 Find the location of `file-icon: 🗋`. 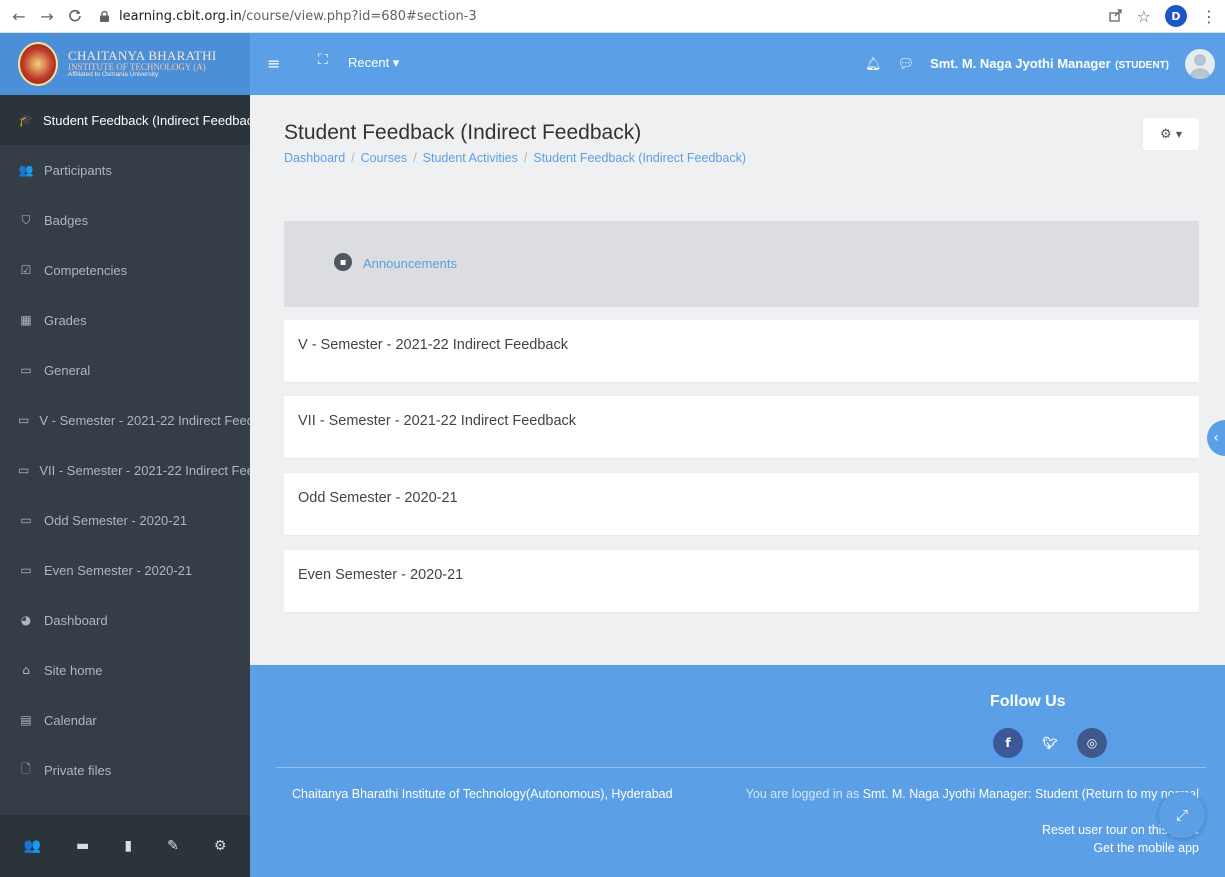

file-icon: 🗋 is located at coordinates (26, 768).